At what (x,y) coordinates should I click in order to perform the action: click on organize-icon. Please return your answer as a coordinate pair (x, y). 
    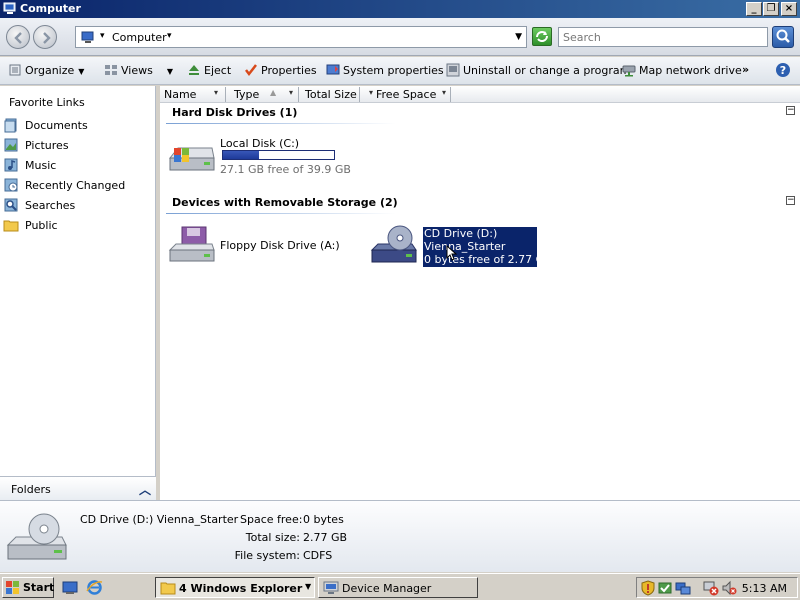
    Looking at the image, I should click on (15, 70).